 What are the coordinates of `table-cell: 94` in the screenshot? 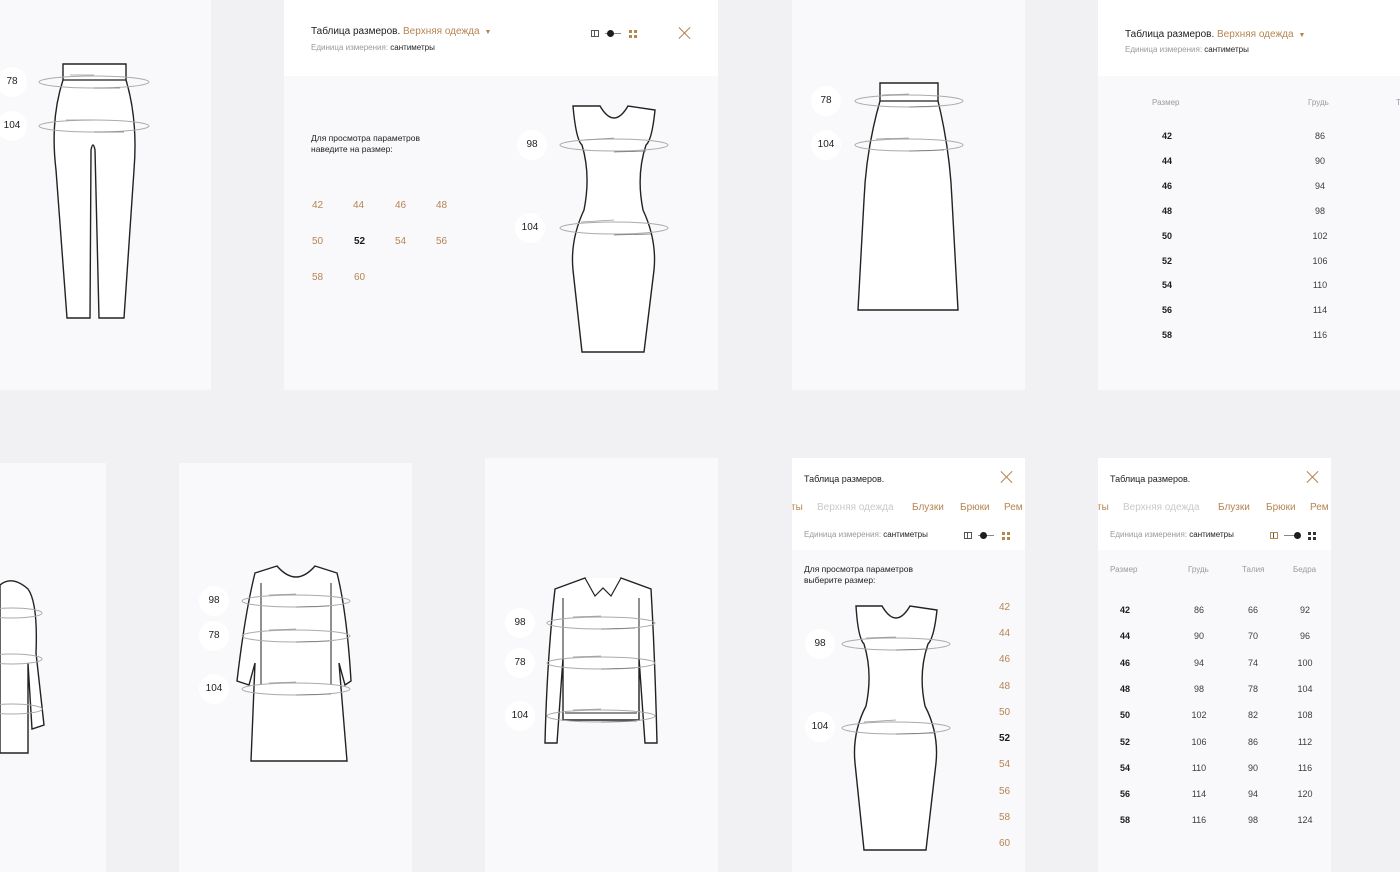 It's located at (1320, 186).